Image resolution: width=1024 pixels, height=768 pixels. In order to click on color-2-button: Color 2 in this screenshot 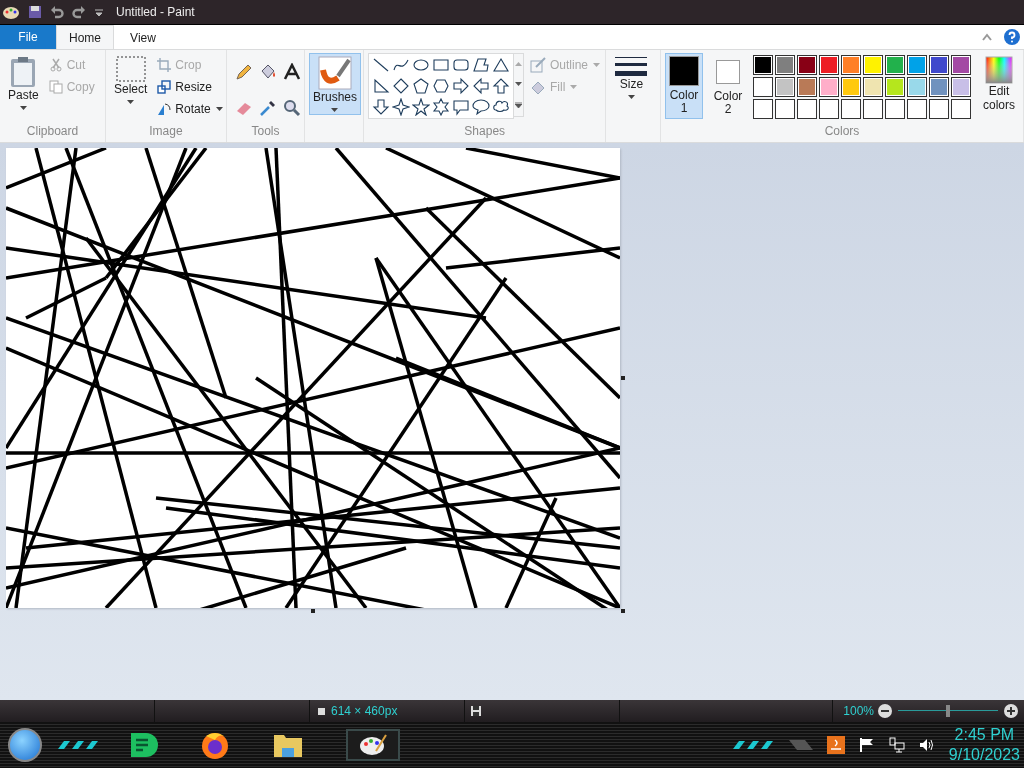, I will do `click(728, 86)`.